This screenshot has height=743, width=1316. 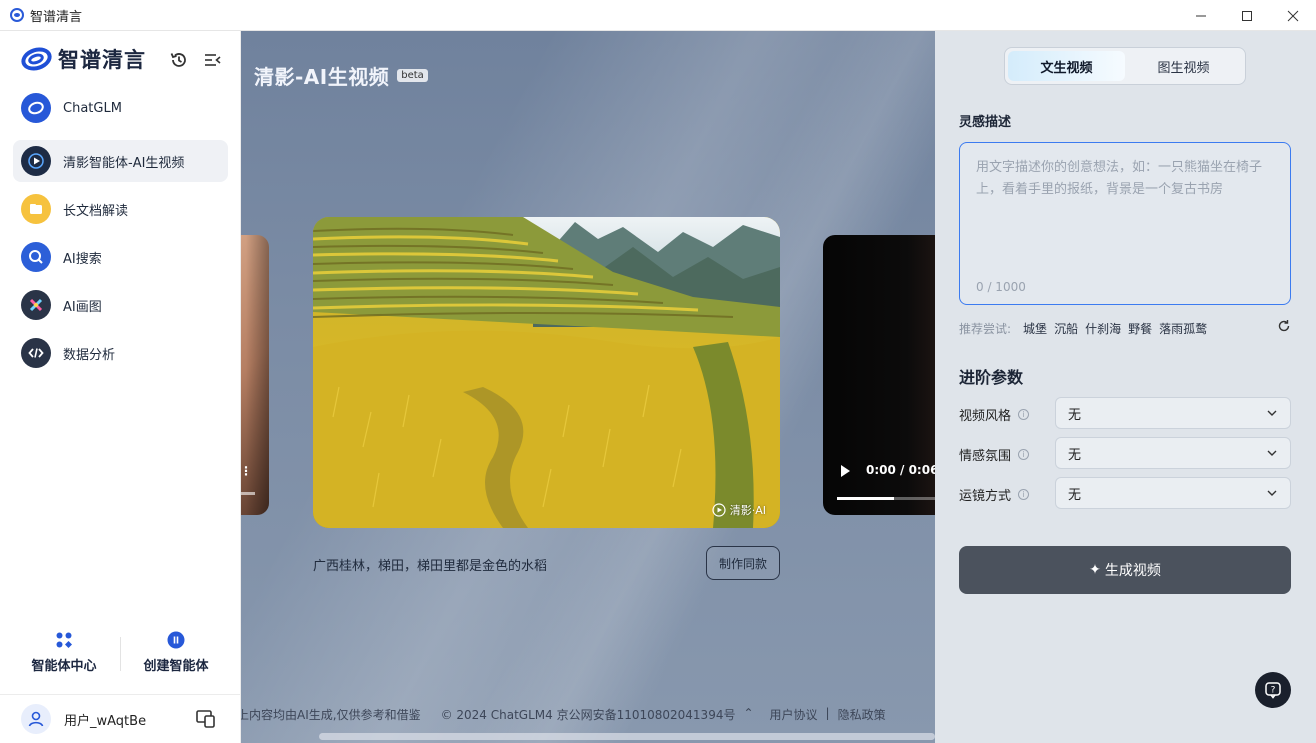 What do you see at coordinates (658, 15) in the screenshot?
I see `window-titlebar: 智谱清言` at bounding box center [658, 15].